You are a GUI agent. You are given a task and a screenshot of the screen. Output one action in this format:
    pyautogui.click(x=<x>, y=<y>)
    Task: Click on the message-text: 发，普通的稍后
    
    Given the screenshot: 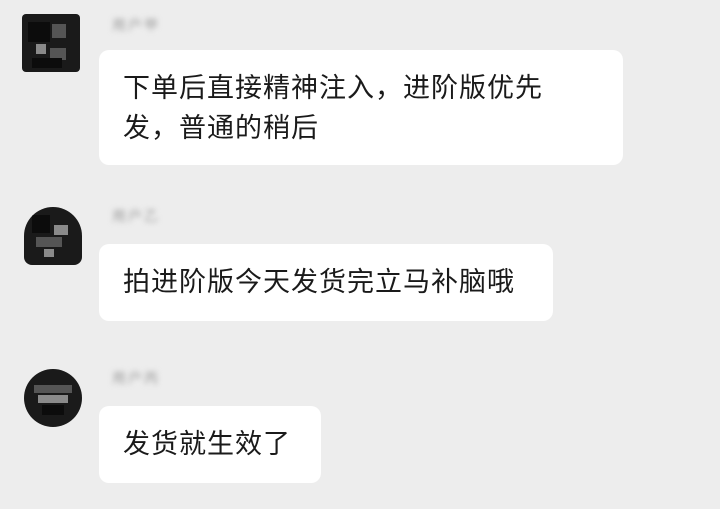 What is the action you would take?
    pyautogui.click(x=221, y=128)
    